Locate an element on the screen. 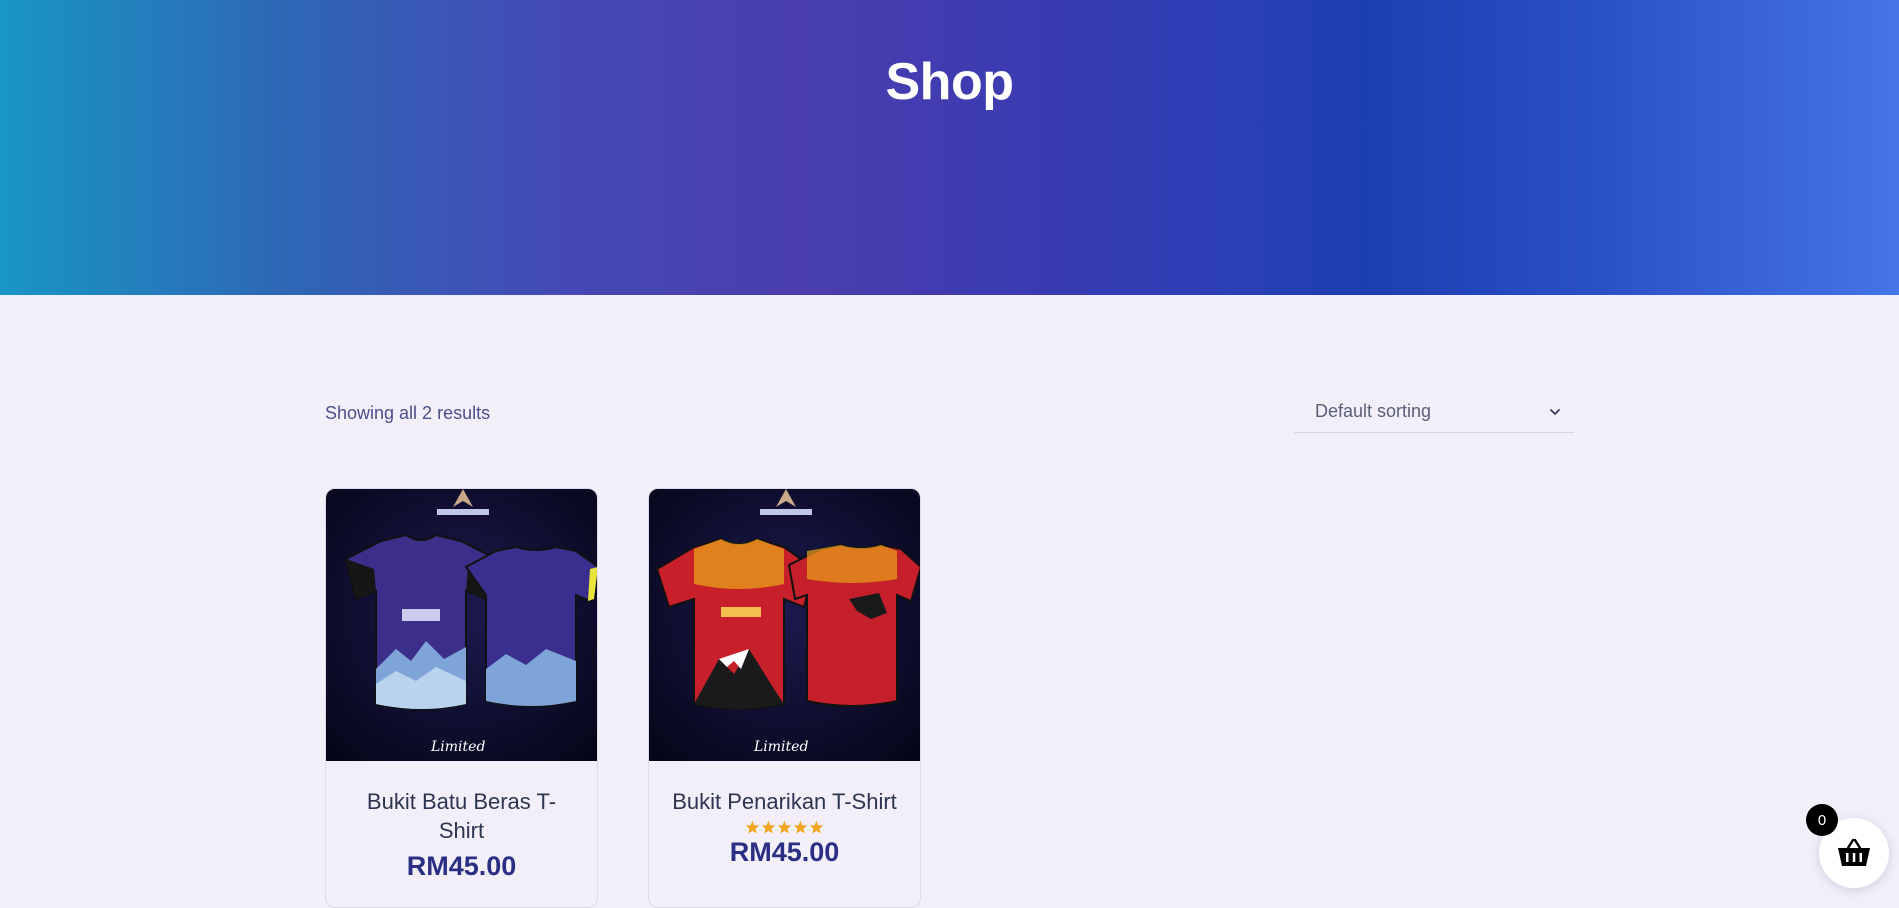  star-rating is located at coordinates (784, 827).